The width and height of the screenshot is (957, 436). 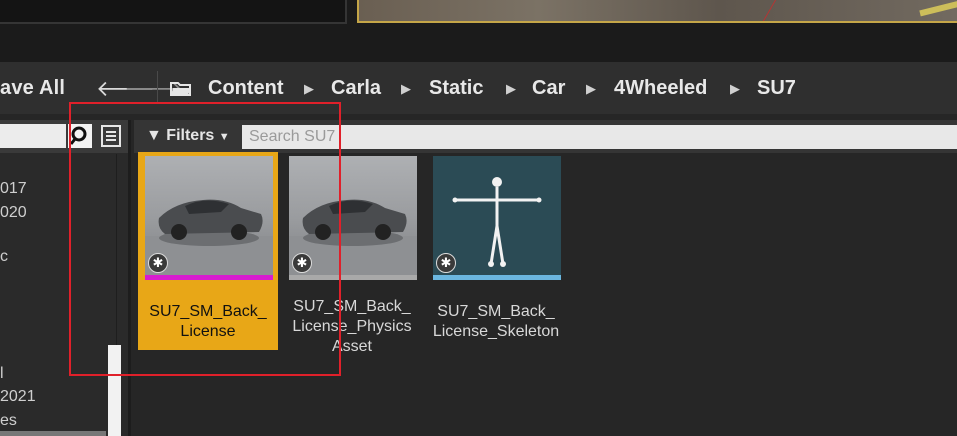 What do you see at coordinates (65, 278) in the screenshot?
I see `sources-panel: 017 020 c l 2021 es` at bounding box center [65, 278].